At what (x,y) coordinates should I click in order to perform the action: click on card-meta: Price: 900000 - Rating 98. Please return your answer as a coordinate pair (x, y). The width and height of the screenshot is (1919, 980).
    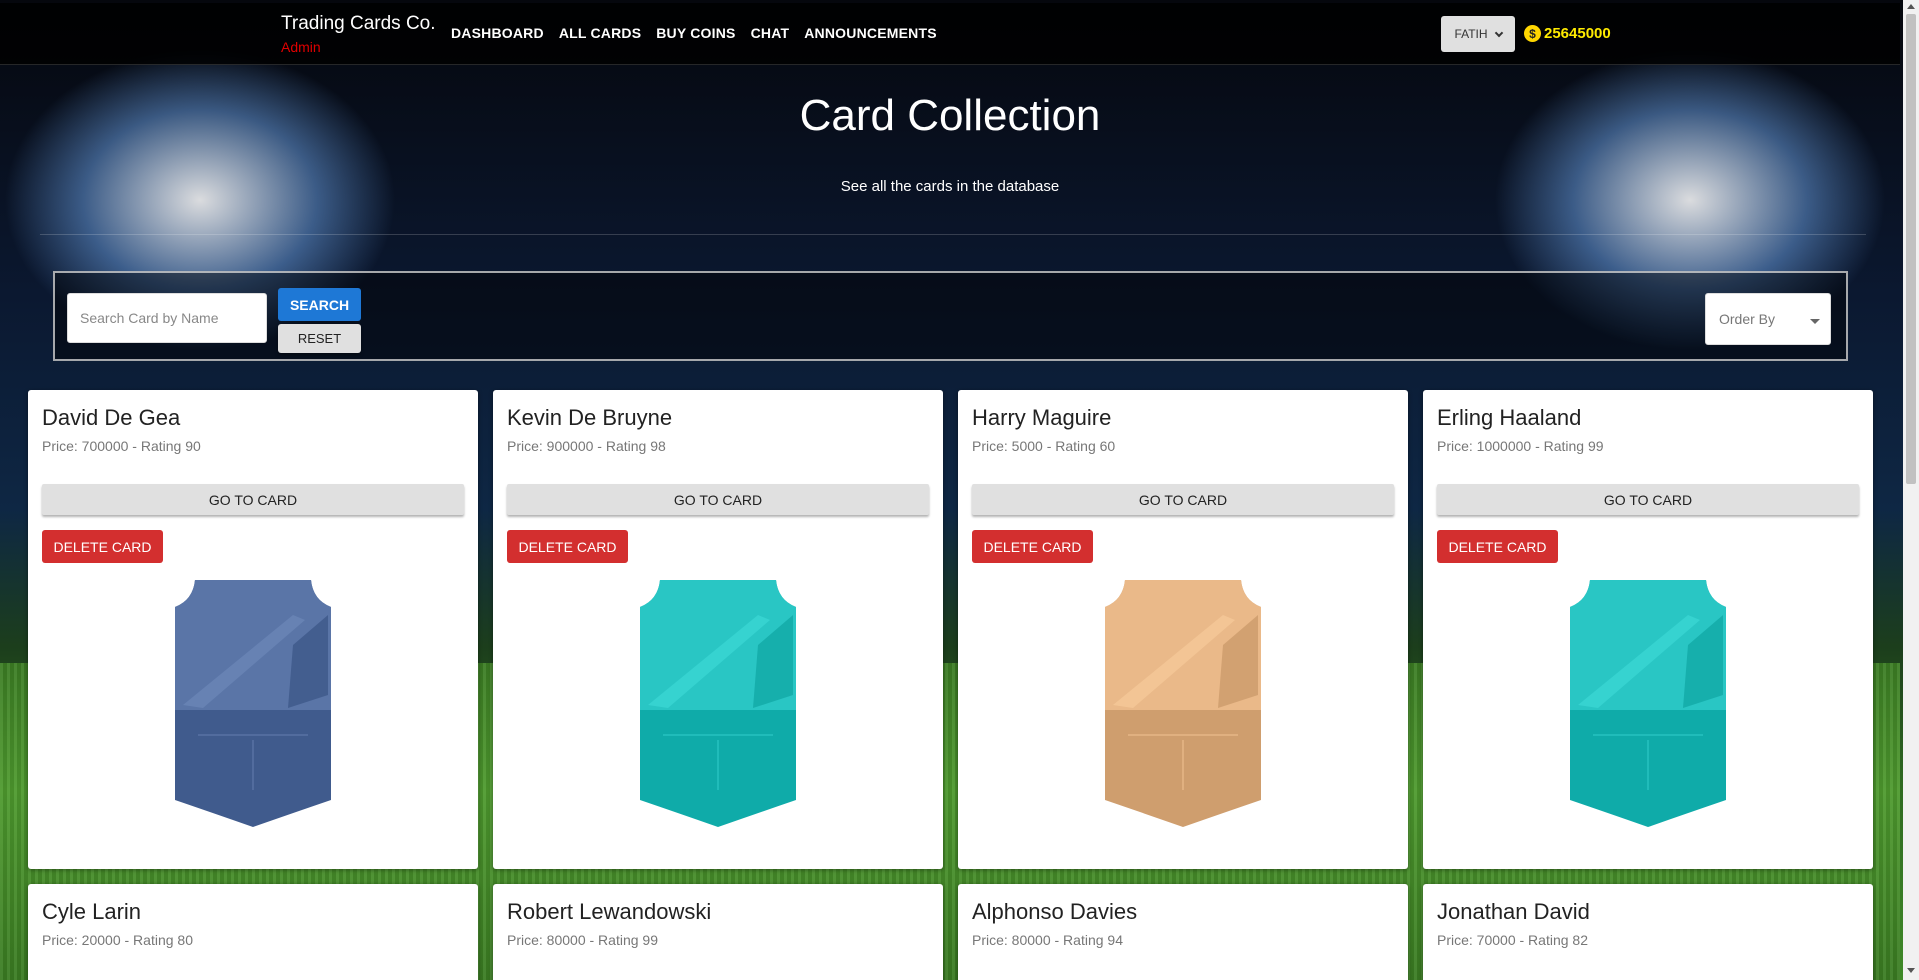
    Looking at the image, I should click on (586, 446).